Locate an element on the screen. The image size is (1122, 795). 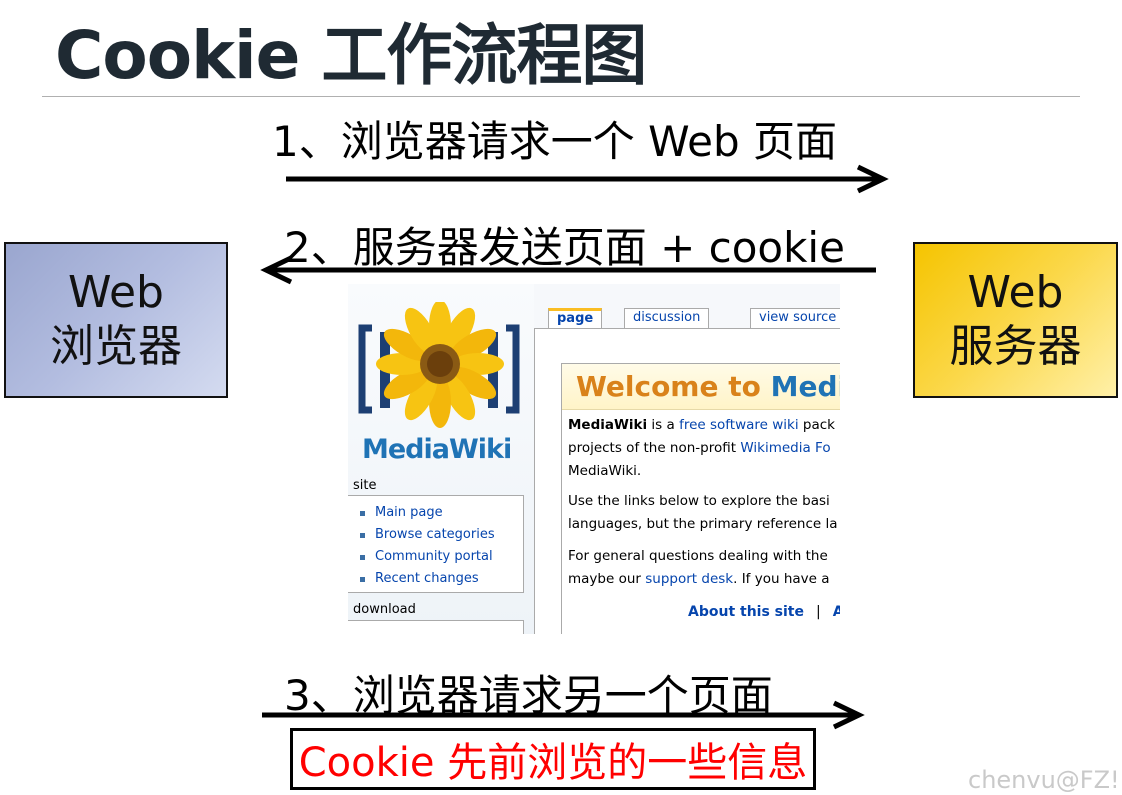
support-desk-link: support desk is located at coordinates (689, 579).